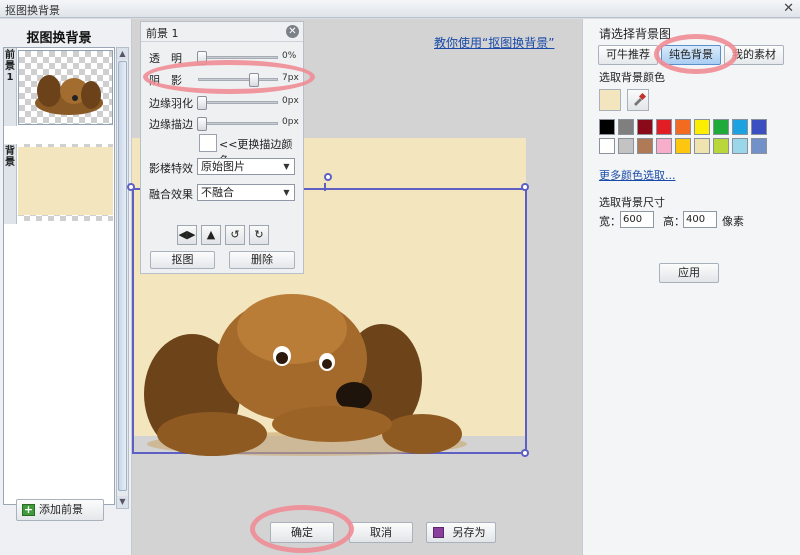  I want to click on window-title: 抠图换背景, so click(32, 10).